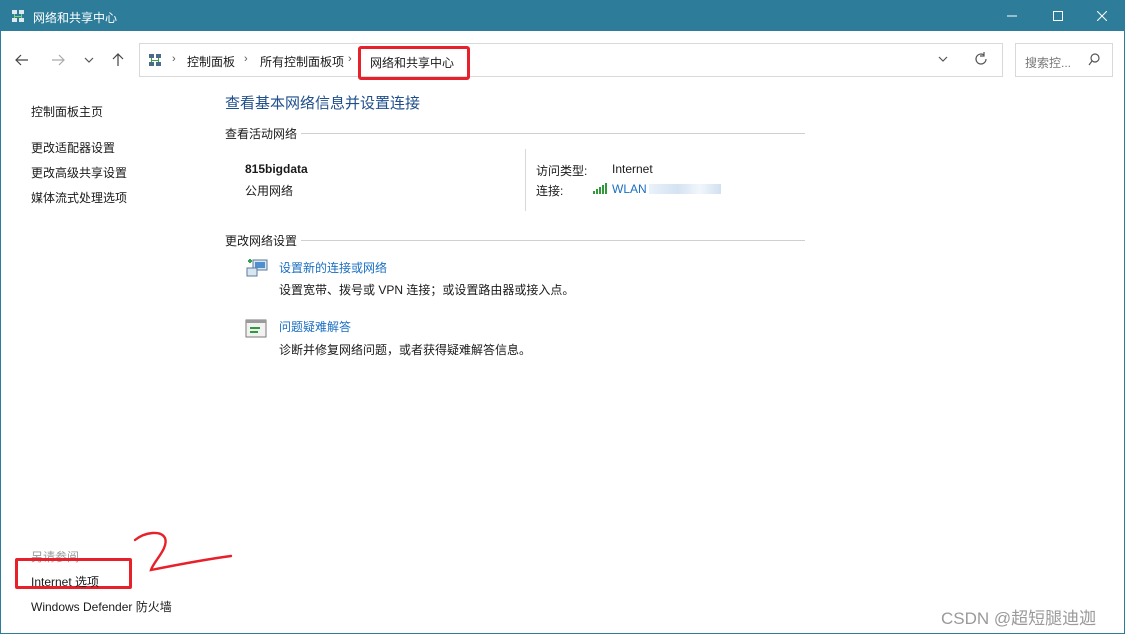  I want to click on address-bar: › 控制面板 › 所有控制面板项 › 网络和共享中心, so click(571, 61).